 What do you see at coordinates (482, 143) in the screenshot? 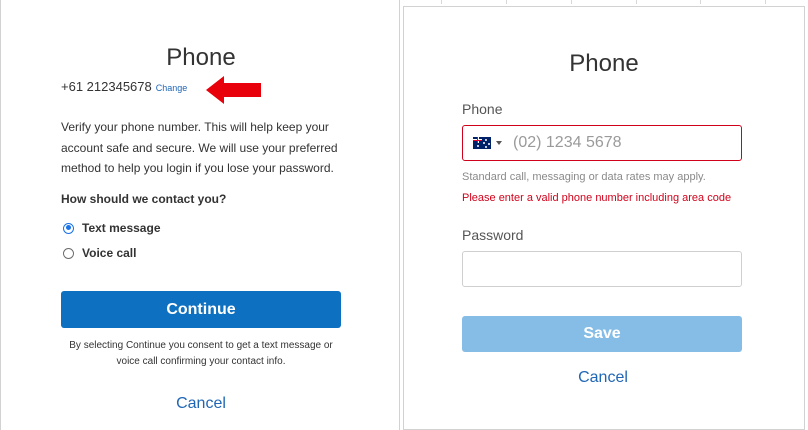
I see `australia-flag-icon` at bounding box center [482, 143].